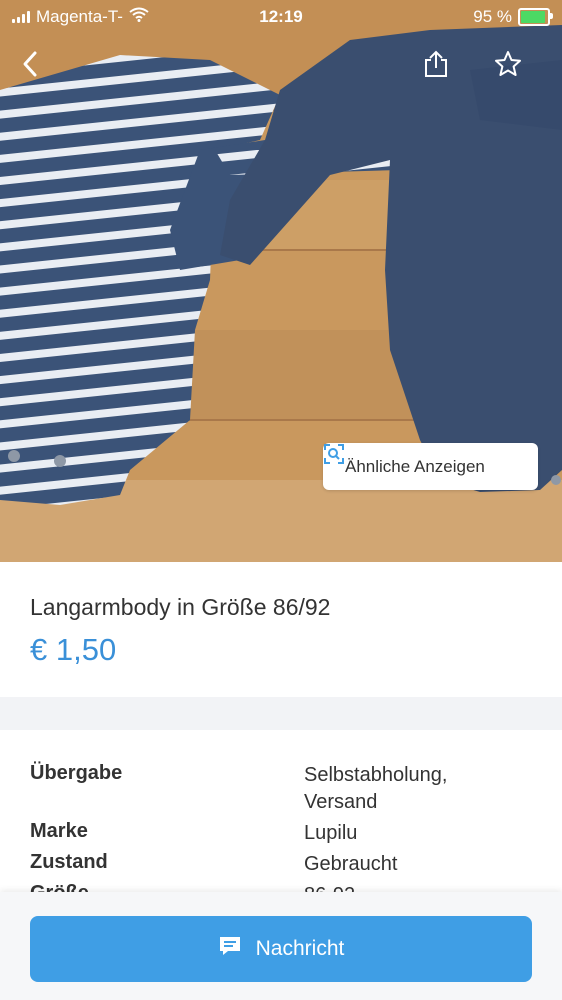 Image resolution: width=562 pixels, height=1000 pixels. What do you see at coordinates (180, 607) in the screenshot?
I see `listing-title: Langarmbody in Größe 86/92` at bounding box center [180, 607].